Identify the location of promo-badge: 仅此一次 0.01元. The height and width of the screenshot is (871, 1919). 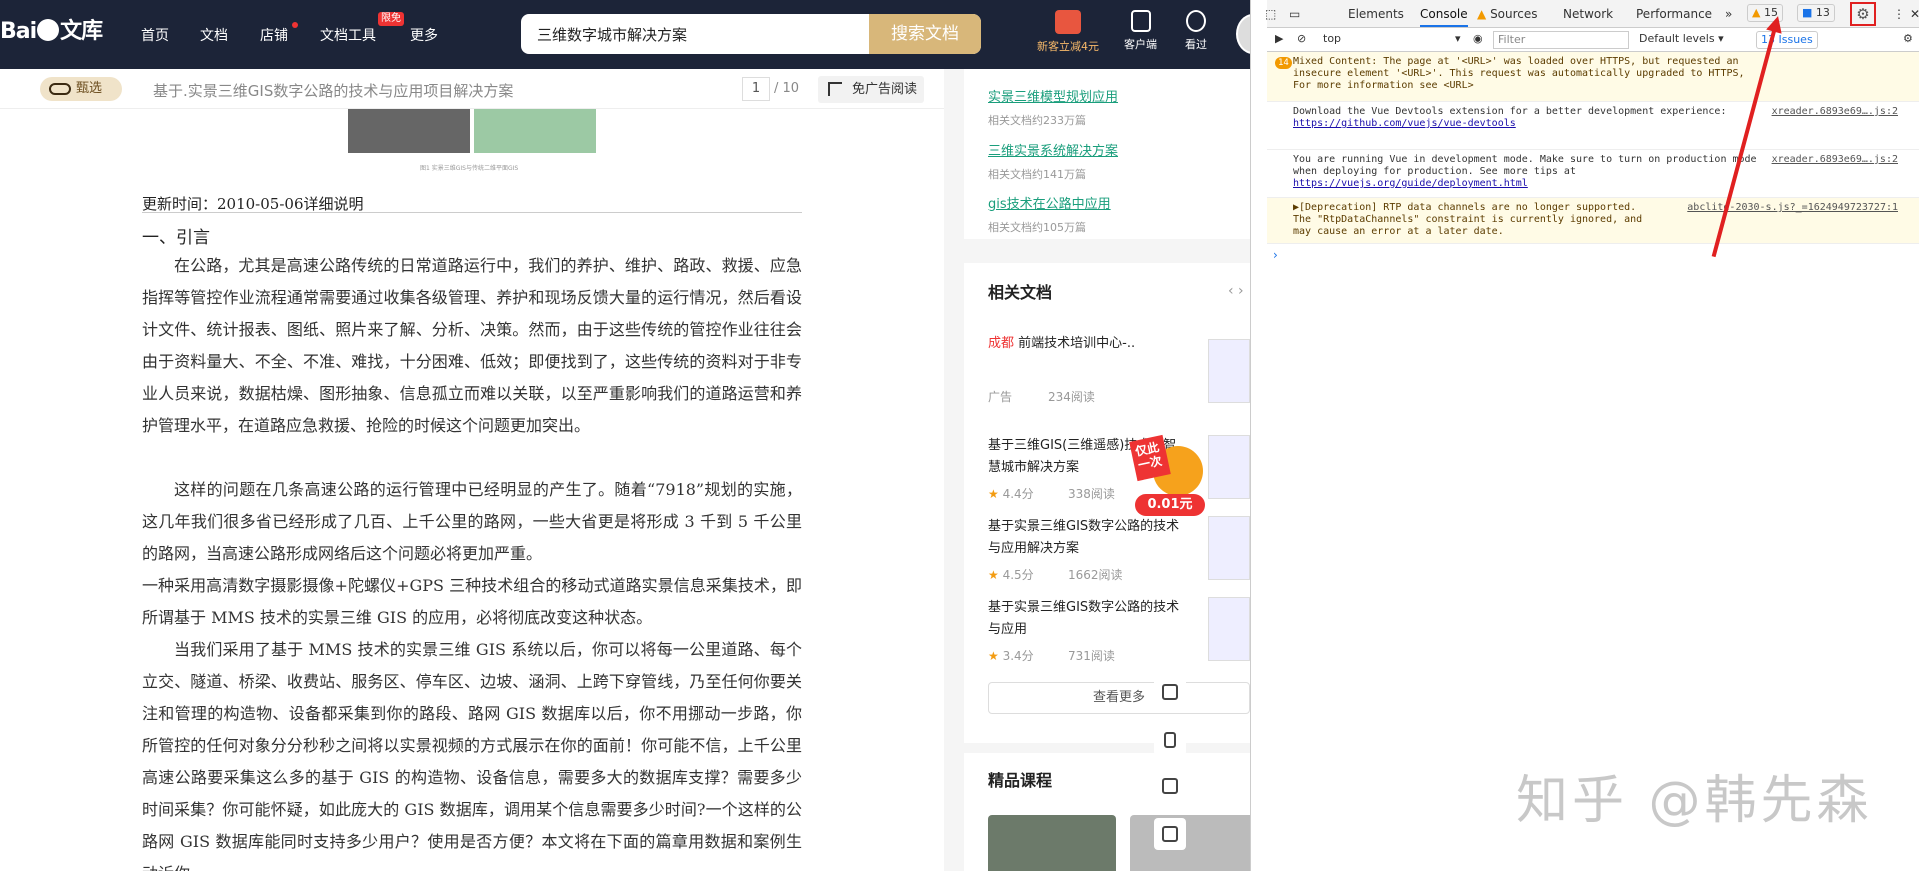
(1169, 476).